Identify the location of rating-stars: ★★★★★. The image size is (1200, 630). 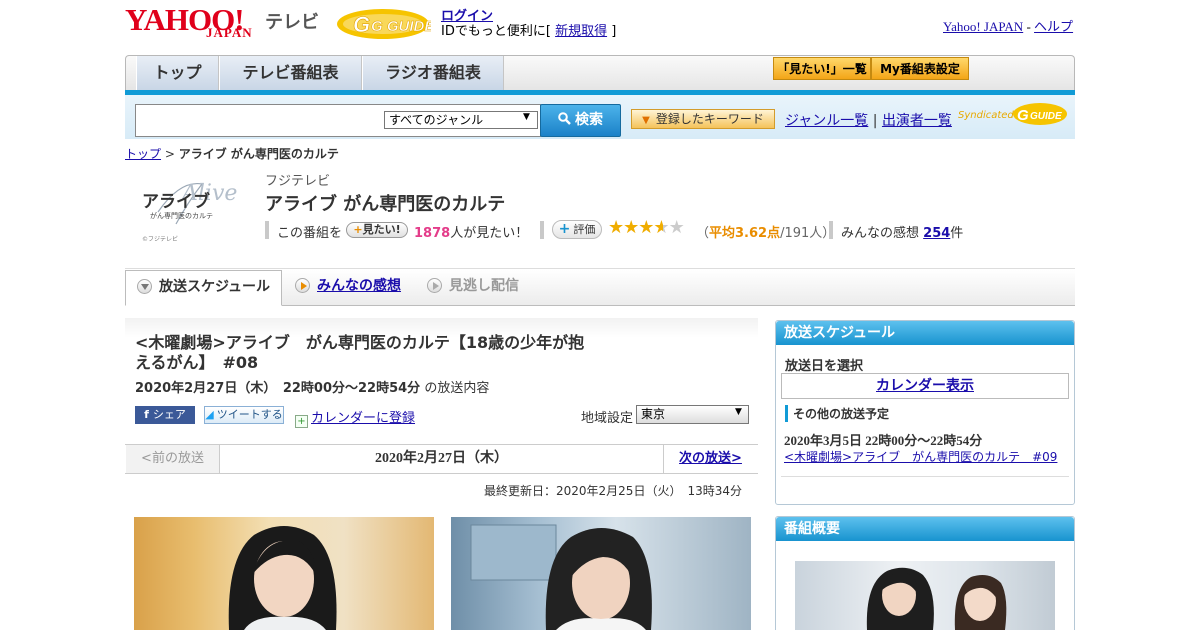
(646, 227).